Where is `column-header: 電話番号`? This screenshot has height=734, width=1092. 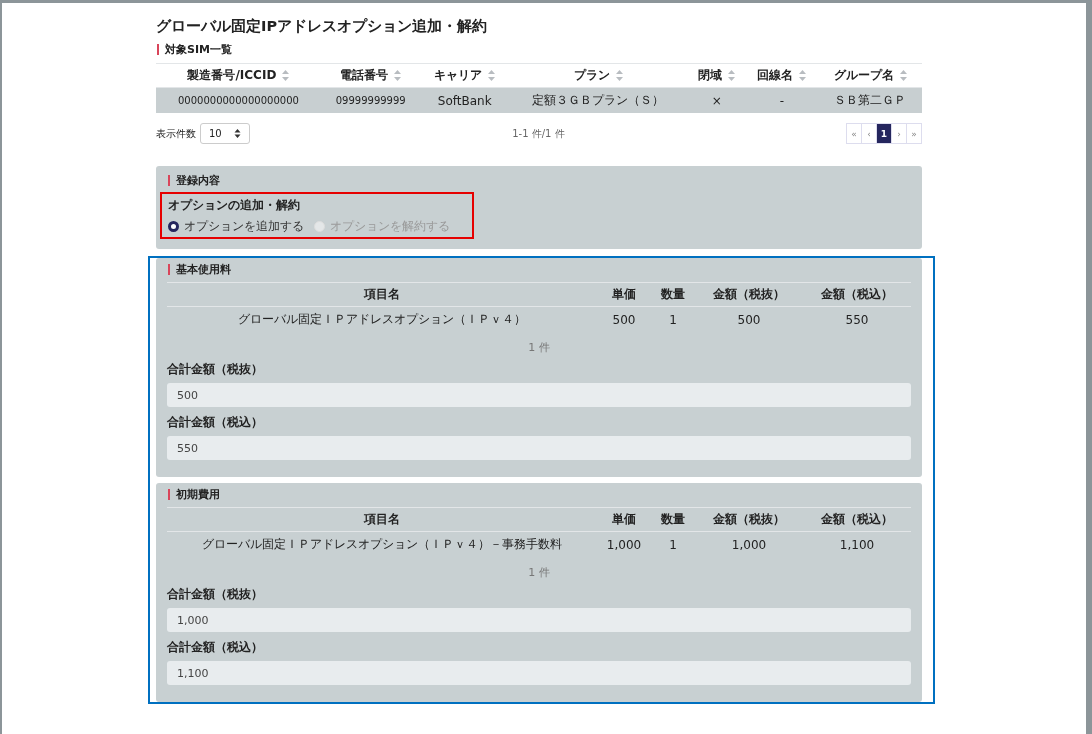
column-header: 電話番号 is located at coordinates (364, 75).